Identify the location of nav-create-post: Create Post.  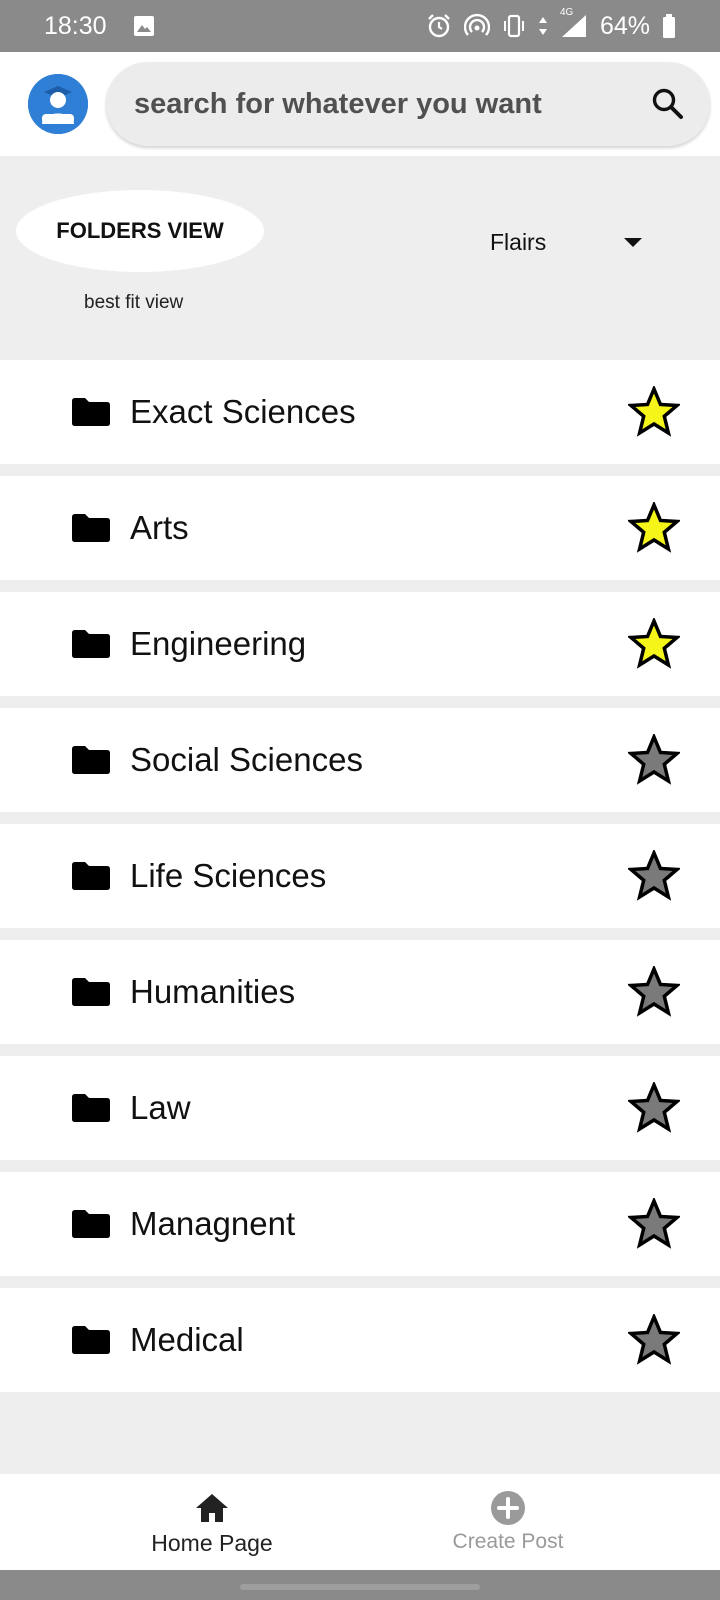
(508, 1522).